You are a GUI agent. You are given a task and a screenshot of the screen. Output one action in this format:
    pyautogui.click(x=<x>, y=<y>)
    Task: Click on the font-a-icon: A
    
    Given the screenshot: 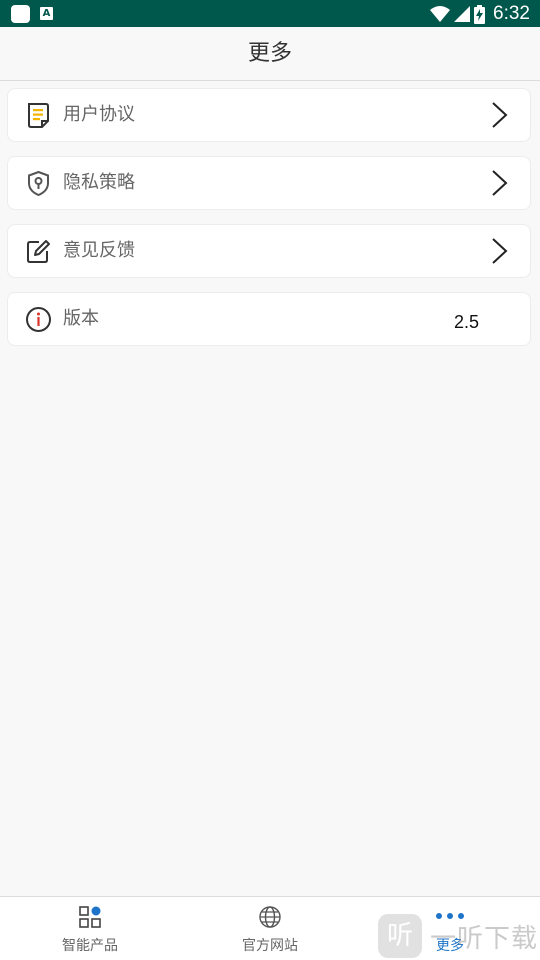 What is the action you would take?
    pyautogui.click(x=46, y=13)
    